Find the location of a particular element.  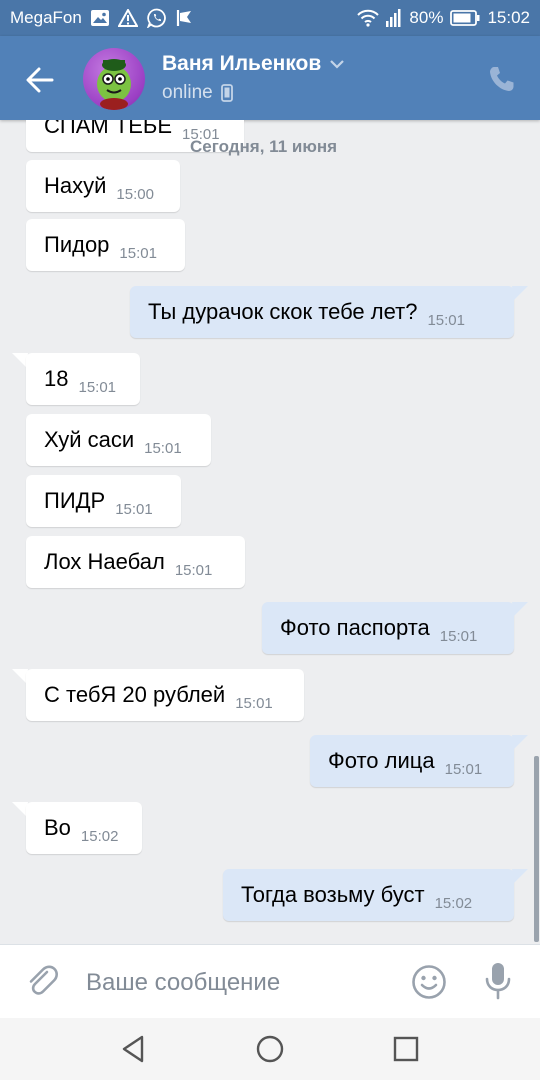

clock: 15:02 is located at coordinates (508, 17).